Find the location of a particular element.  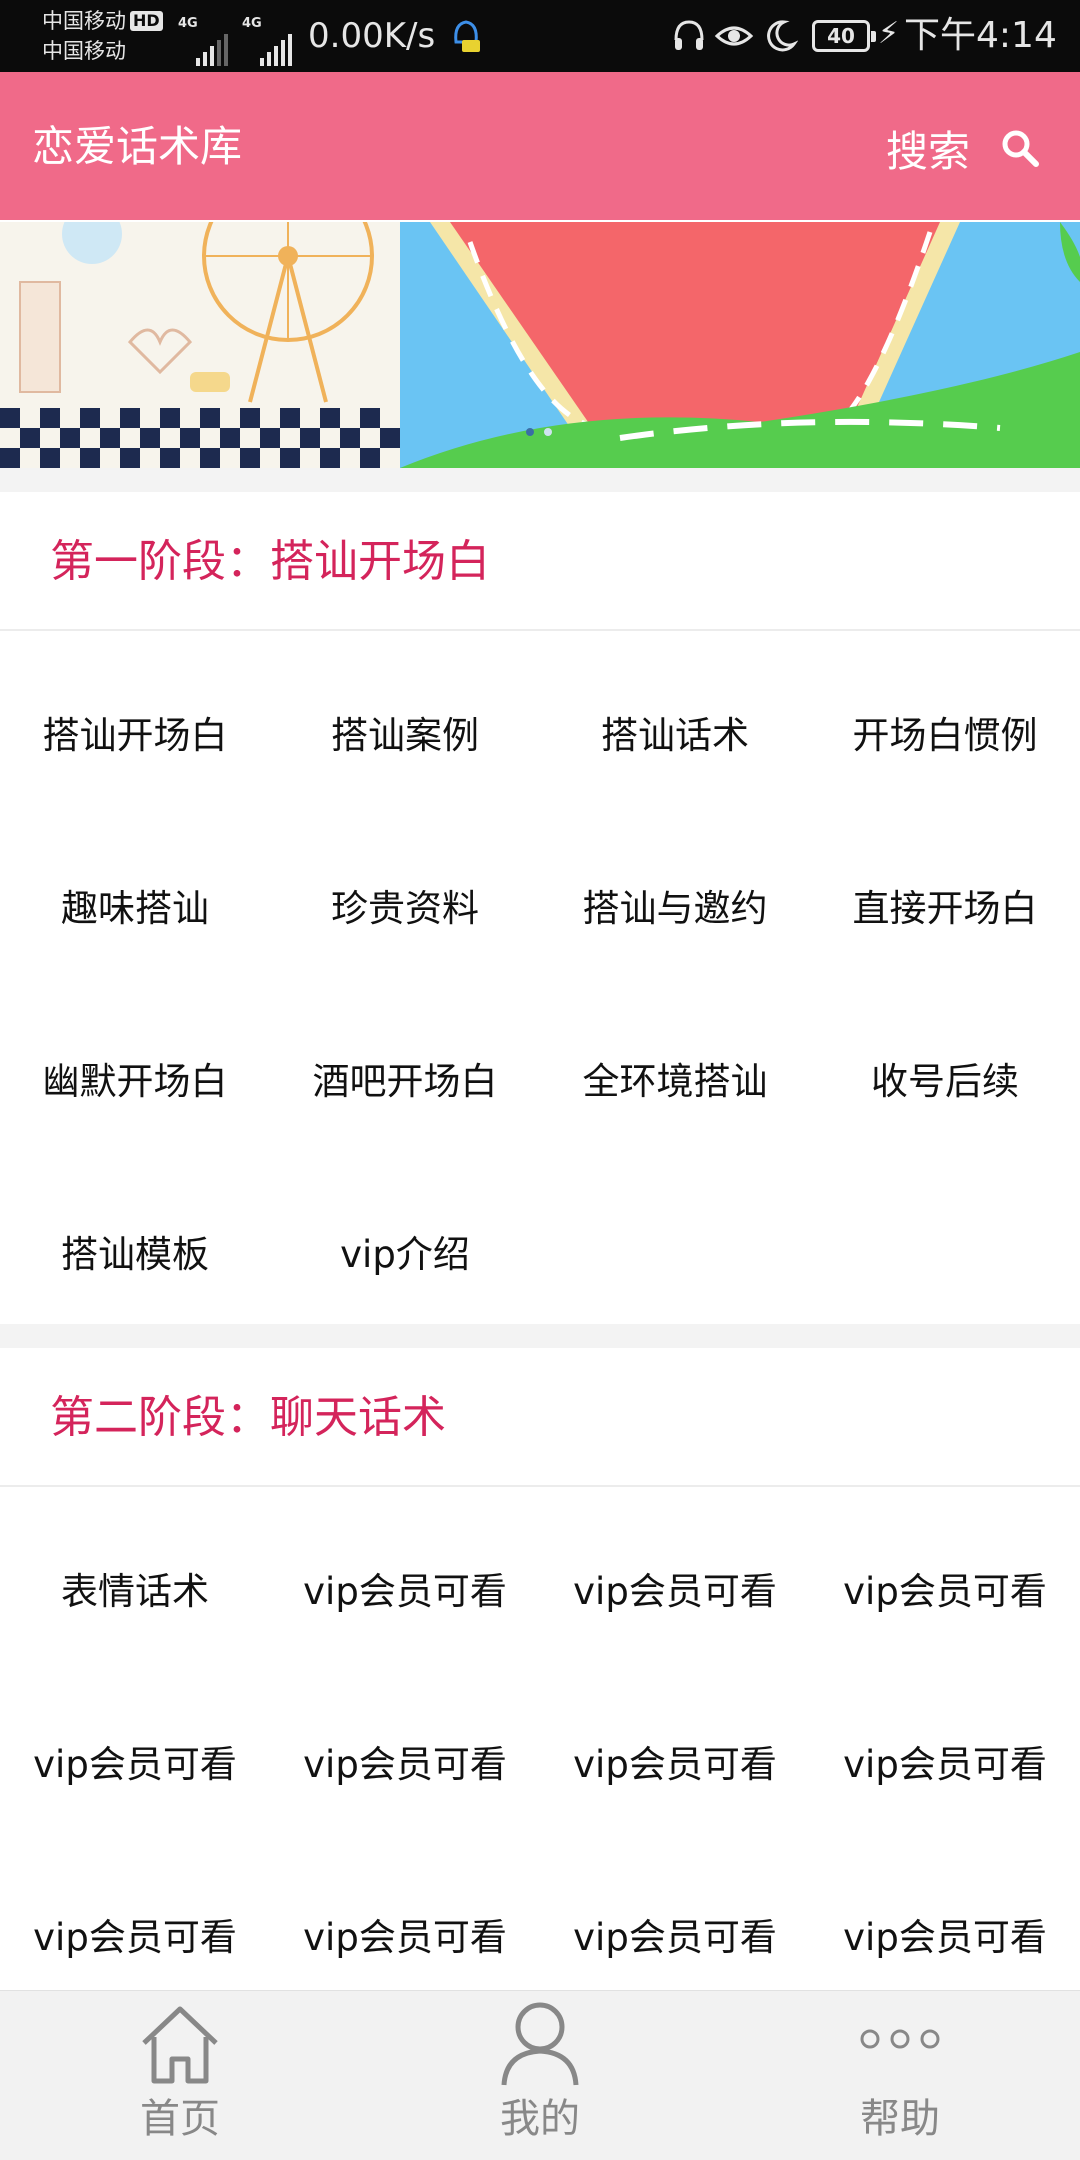

headphones-icon is located at coordinates (689, 35).